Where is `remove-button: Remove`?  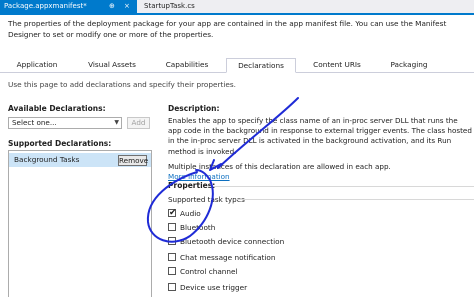 remove-button: Remove is located at coordinates (133, 160).